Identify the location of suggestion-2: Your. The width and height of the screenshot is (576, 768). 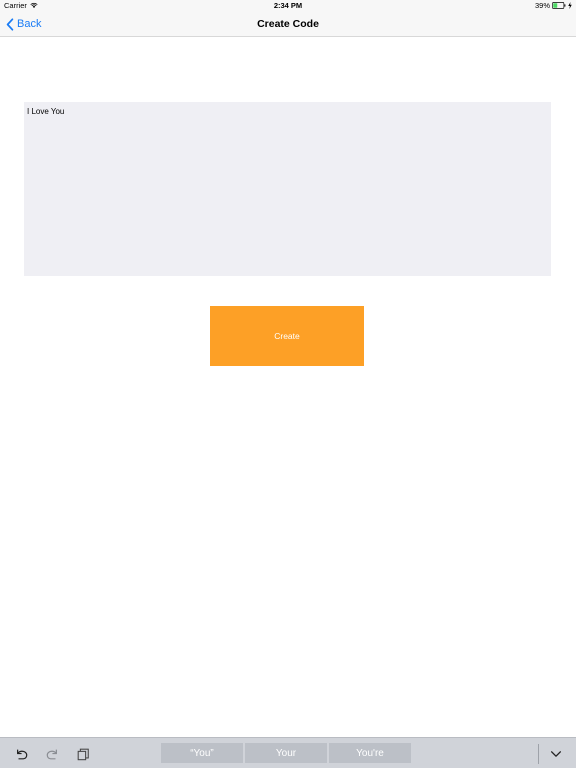
(286, 753).